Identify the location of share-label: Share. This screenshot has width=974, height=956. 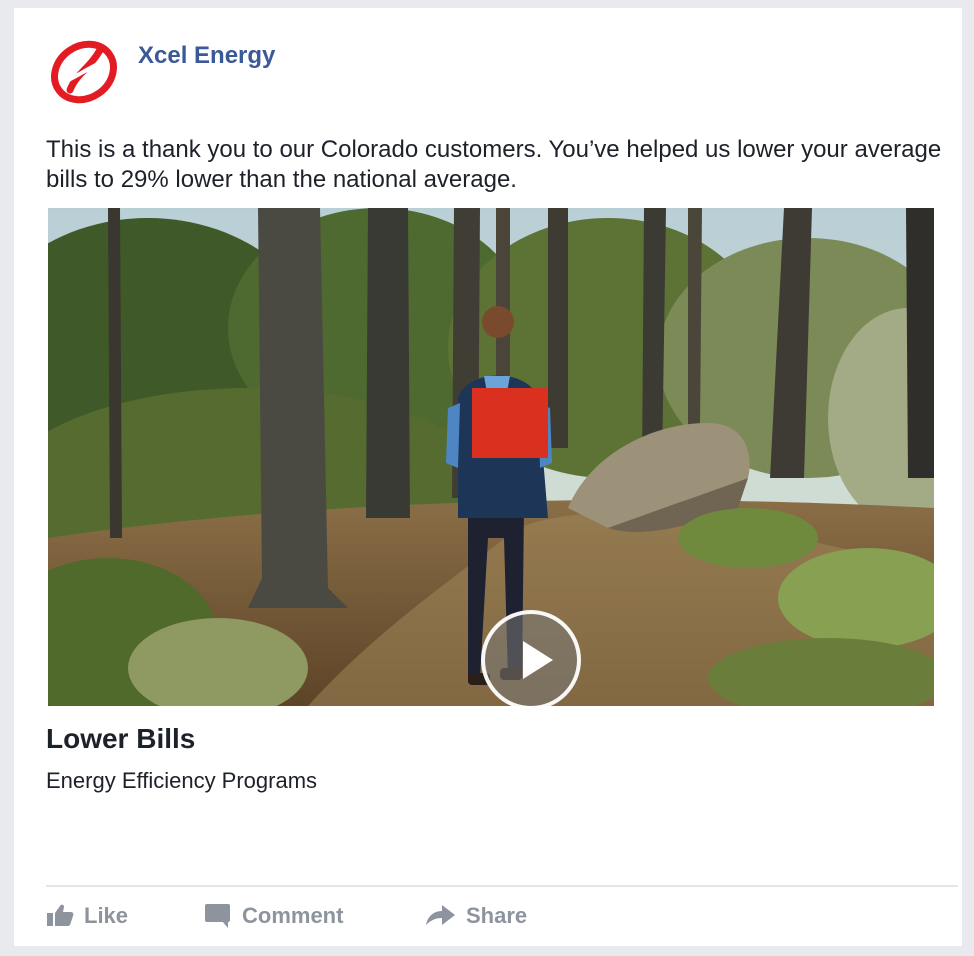
(497, 915).